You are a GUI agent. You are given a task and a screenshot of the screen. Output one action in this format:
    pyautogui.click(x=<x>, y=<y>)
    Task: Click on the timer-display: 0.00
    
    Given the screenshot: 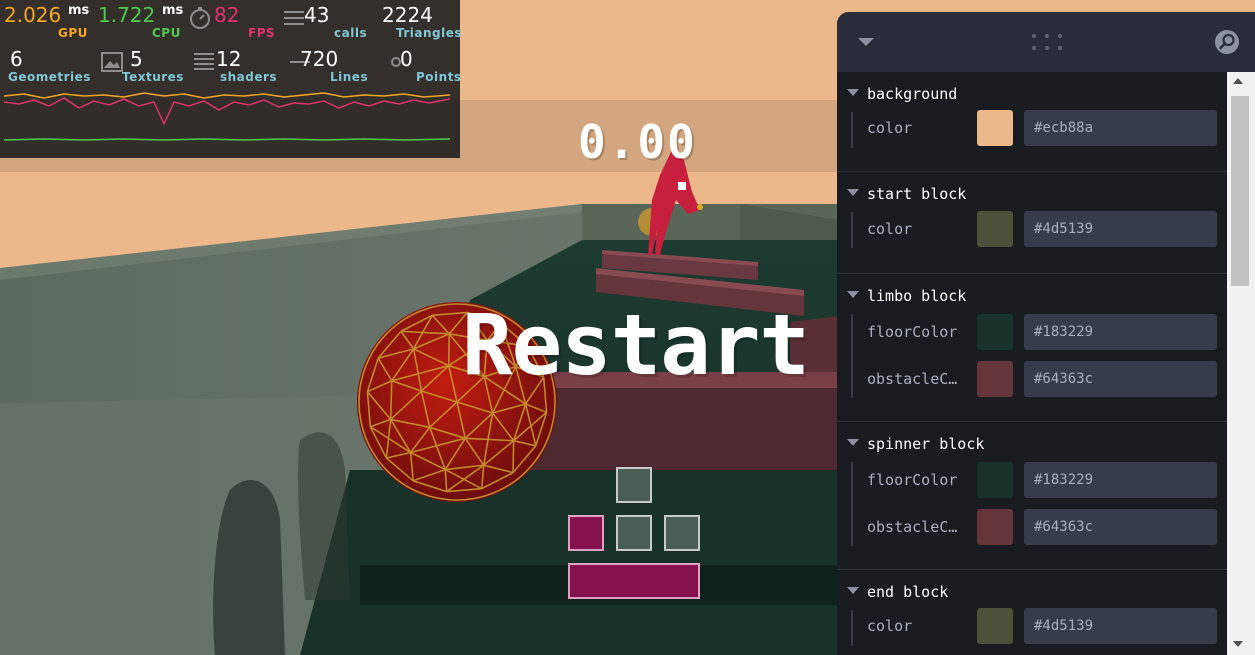 What is the action you would take?
    pyautogui.click(x=637, y=142)
    